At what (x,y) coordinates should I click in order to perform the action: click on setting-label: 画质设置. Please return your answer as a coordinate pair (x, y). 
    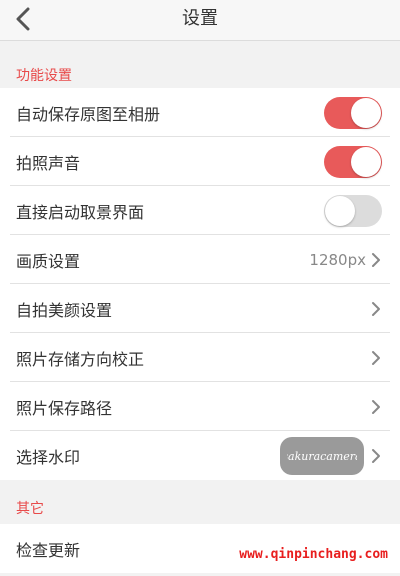
    Looking at the image, I should click on (48, 261).